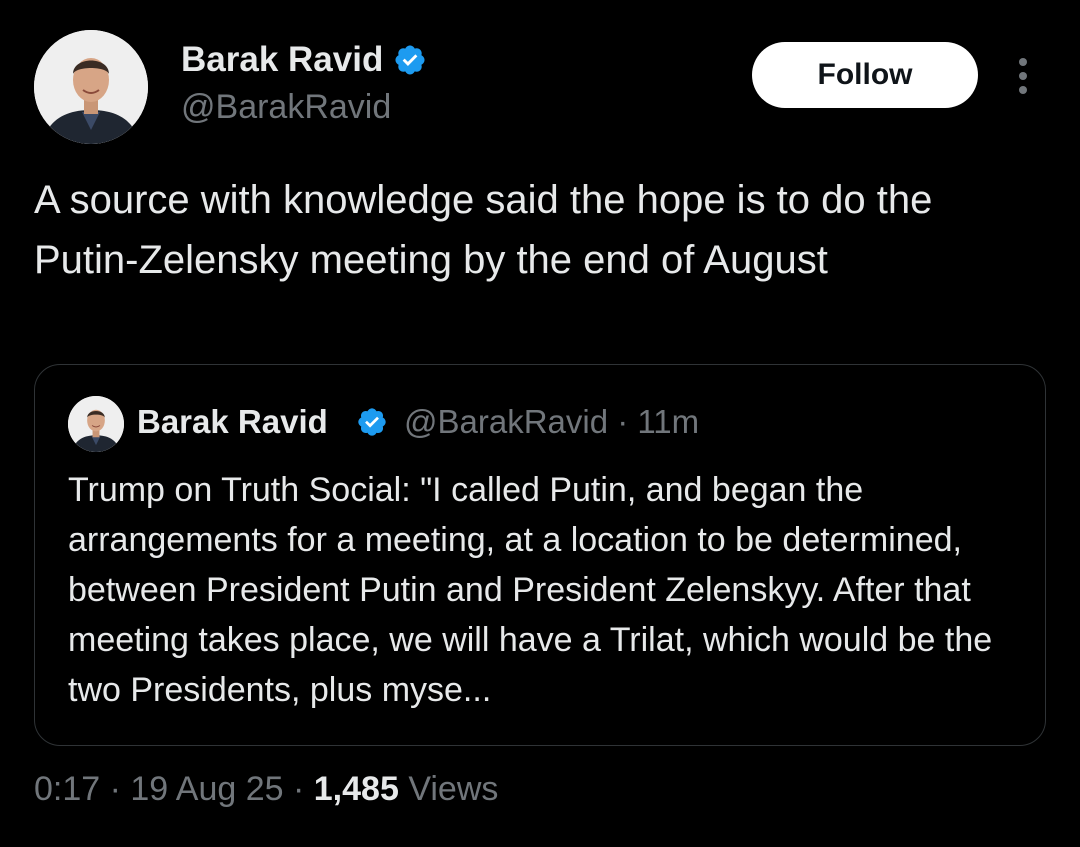  Describe the element at coordinates (865, 75) in the screenshot. I see `follow-button: Follow` at that location.